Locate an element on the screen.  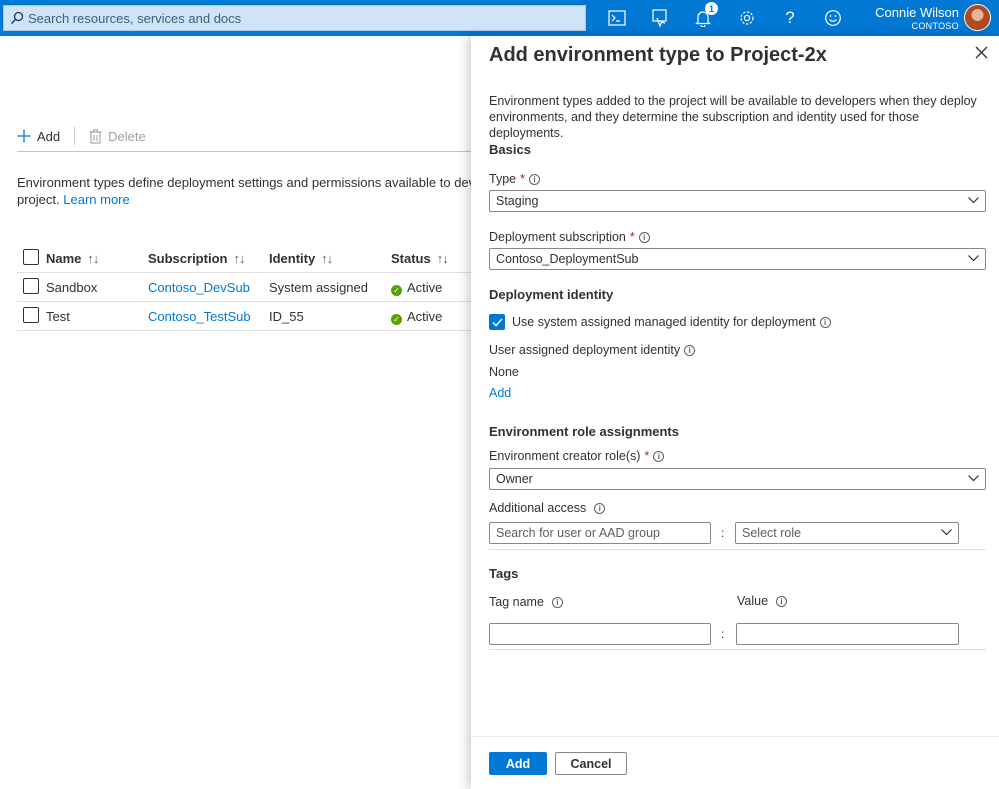
column-header-subscription: Subscription ↑↓ is located at coordinates (196, 258).